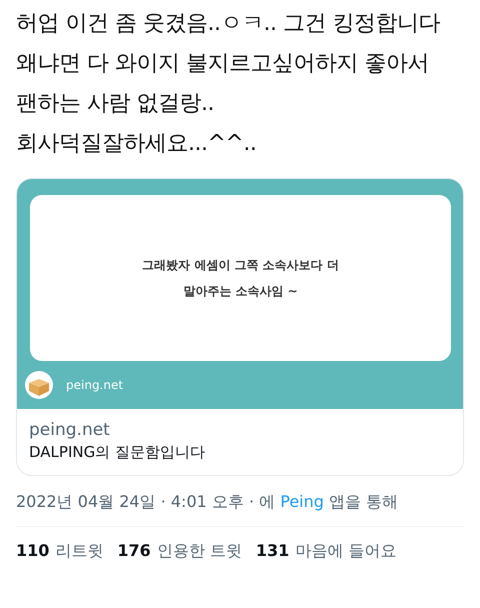  Describe the element at coordinates (79, 550) in the screenshot. I see `stat-label: 리트윗` at that location.